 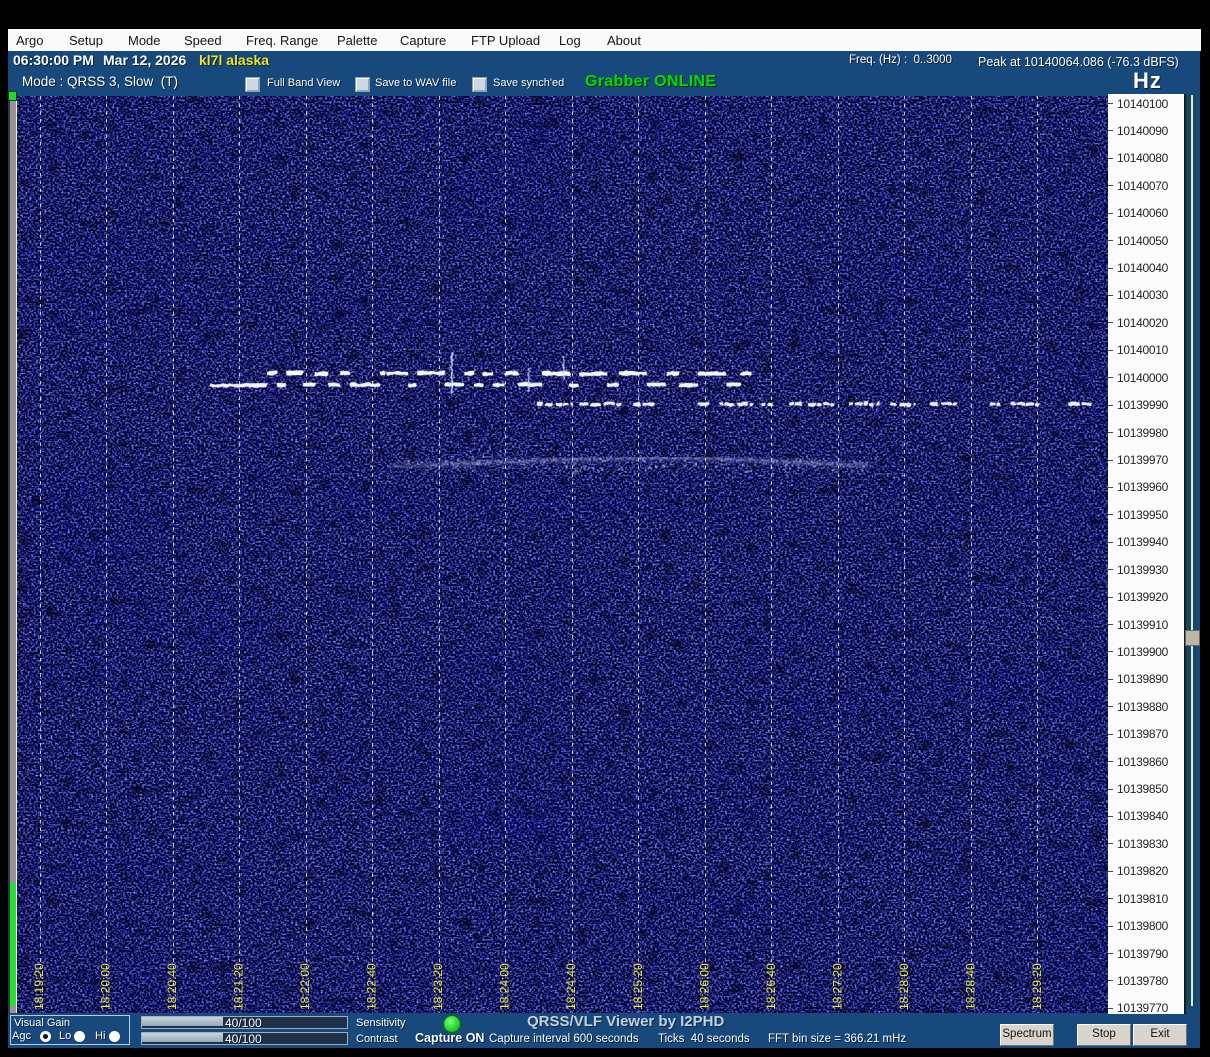 I want to click on svg-text: 18:26:40, so click(x=771, y=986).